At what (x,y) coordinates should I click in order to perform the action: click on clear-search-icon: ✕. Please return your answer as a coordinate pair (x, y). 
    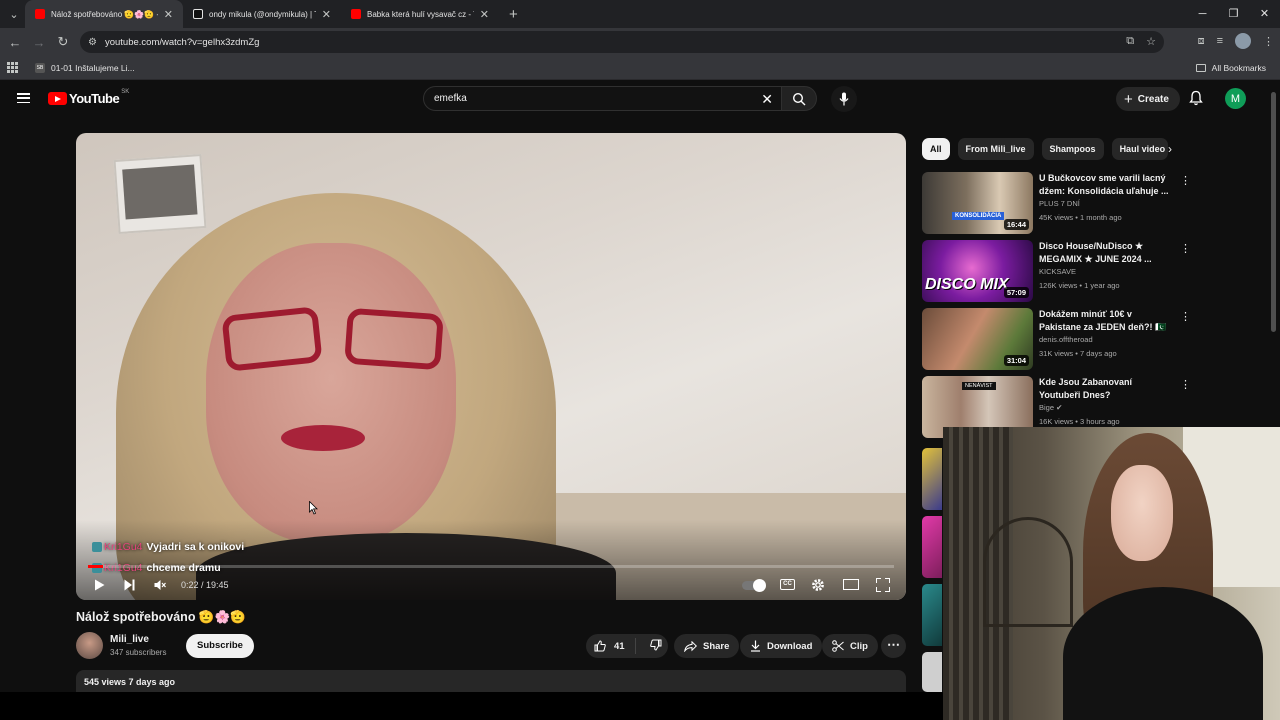
    Looking at the image, I should click on (767, 99).